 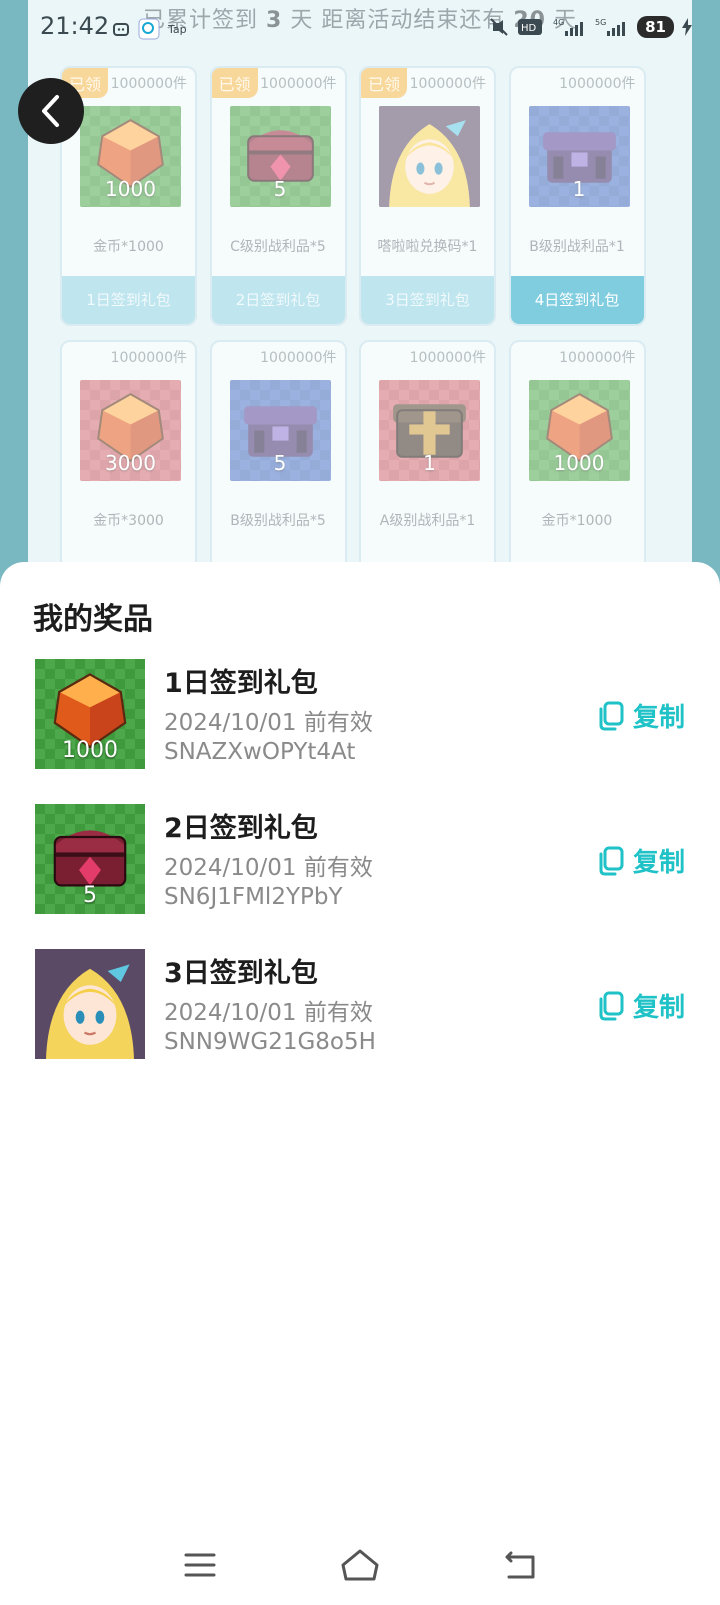 I want to click on prize-image, so click(x=90, y=1004).